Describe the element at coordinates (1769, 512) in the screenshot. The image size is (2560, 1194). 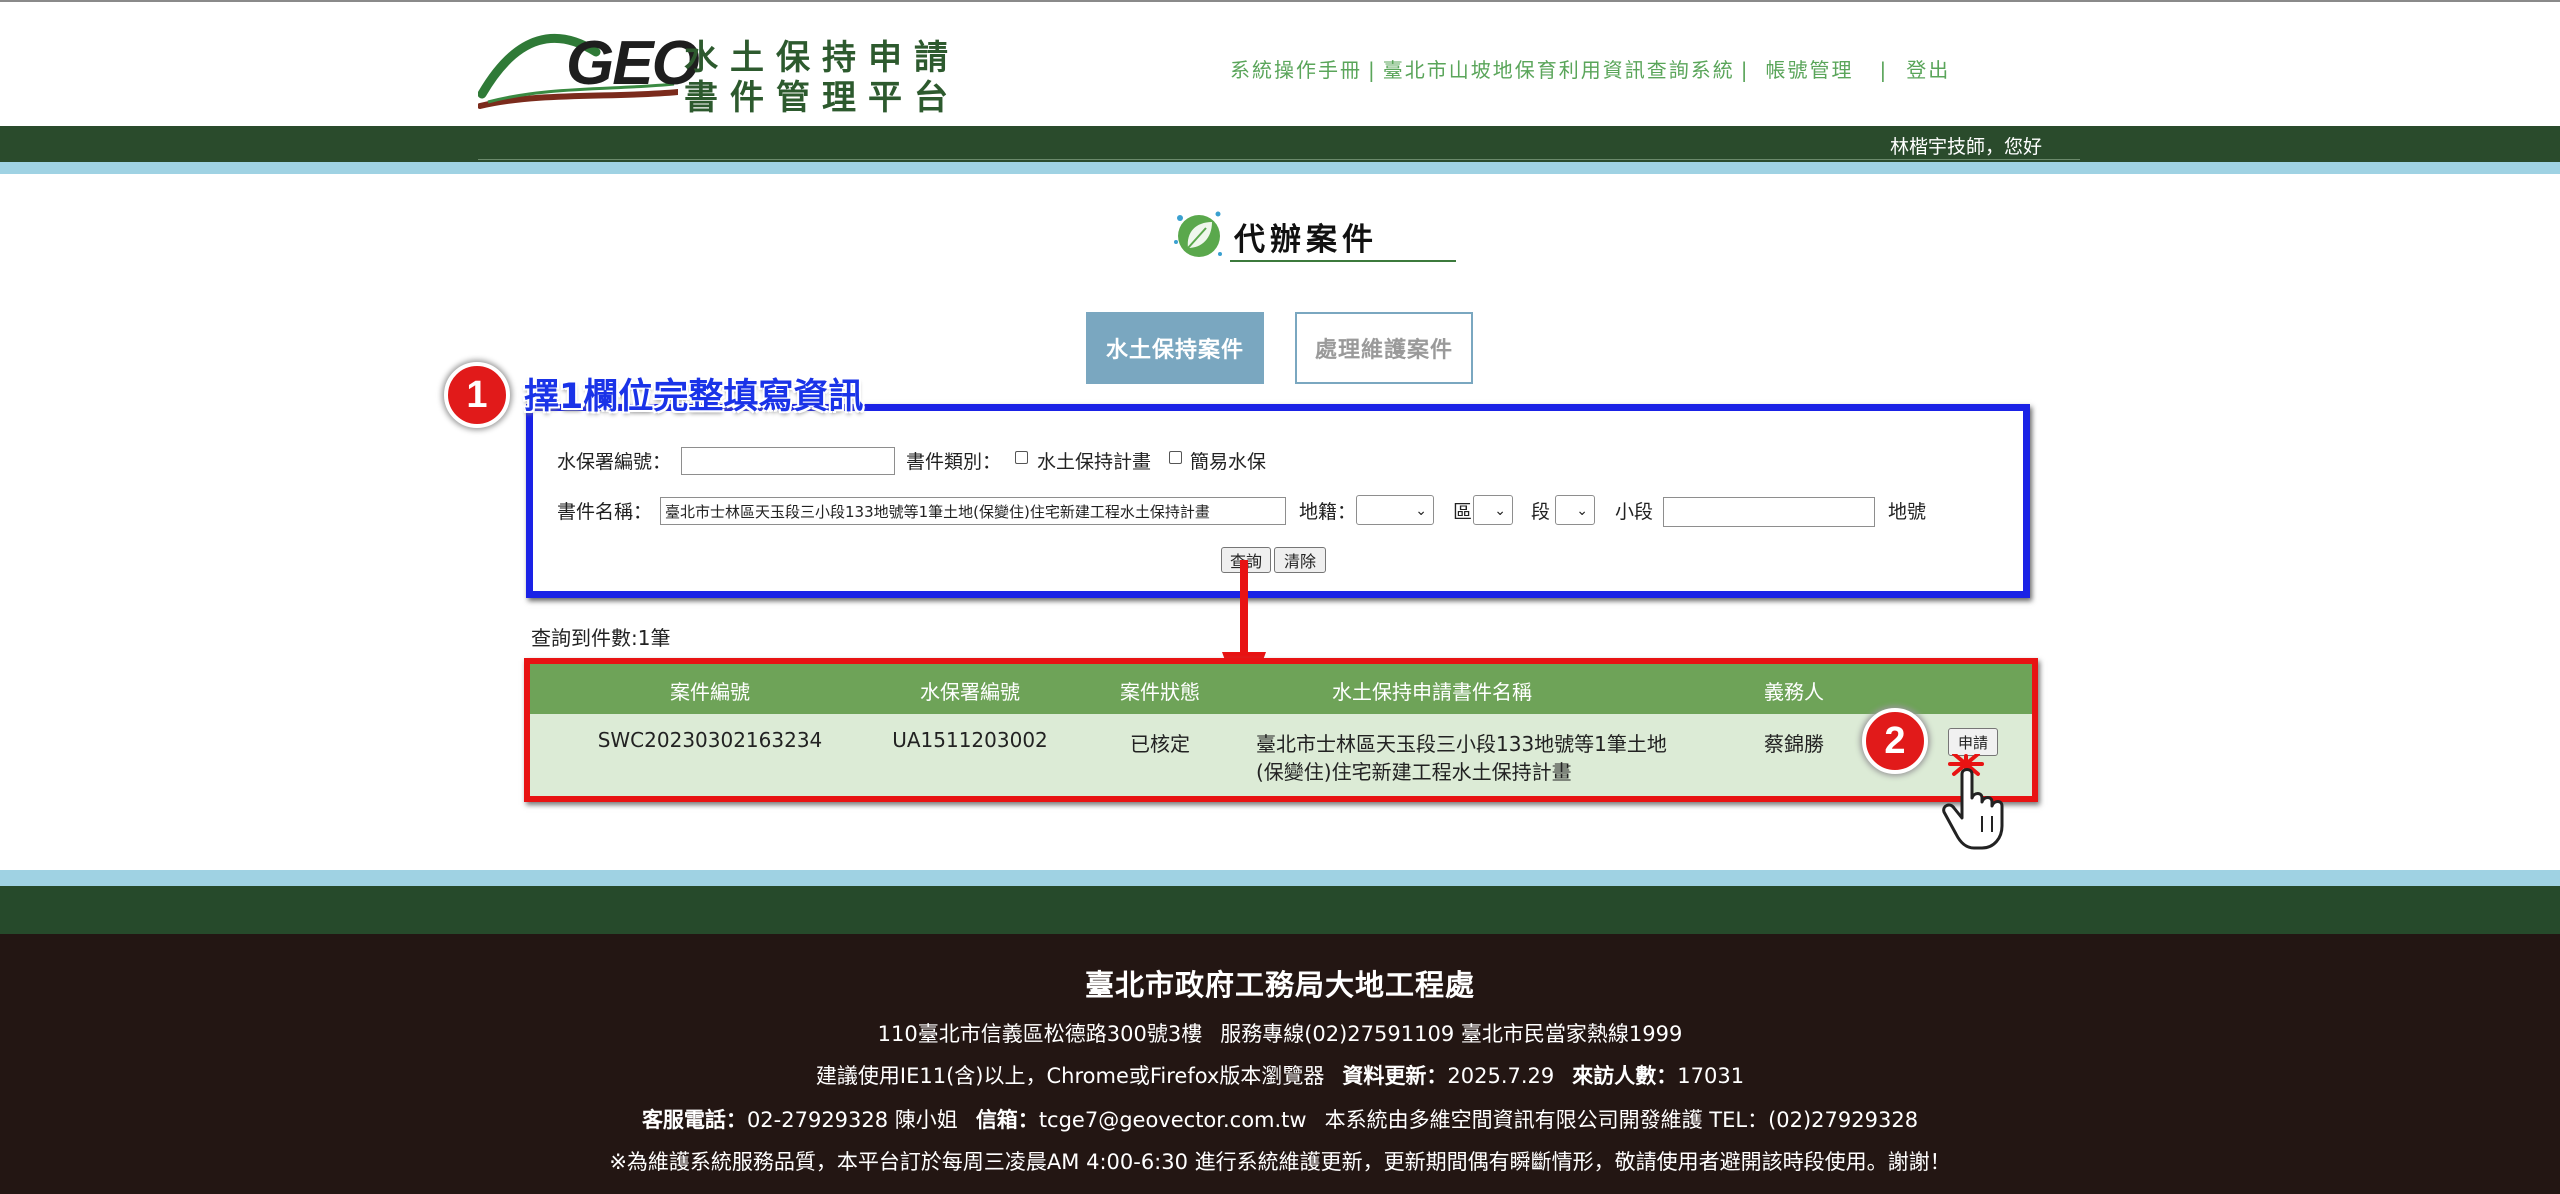
I see `subsection-input` at that location.